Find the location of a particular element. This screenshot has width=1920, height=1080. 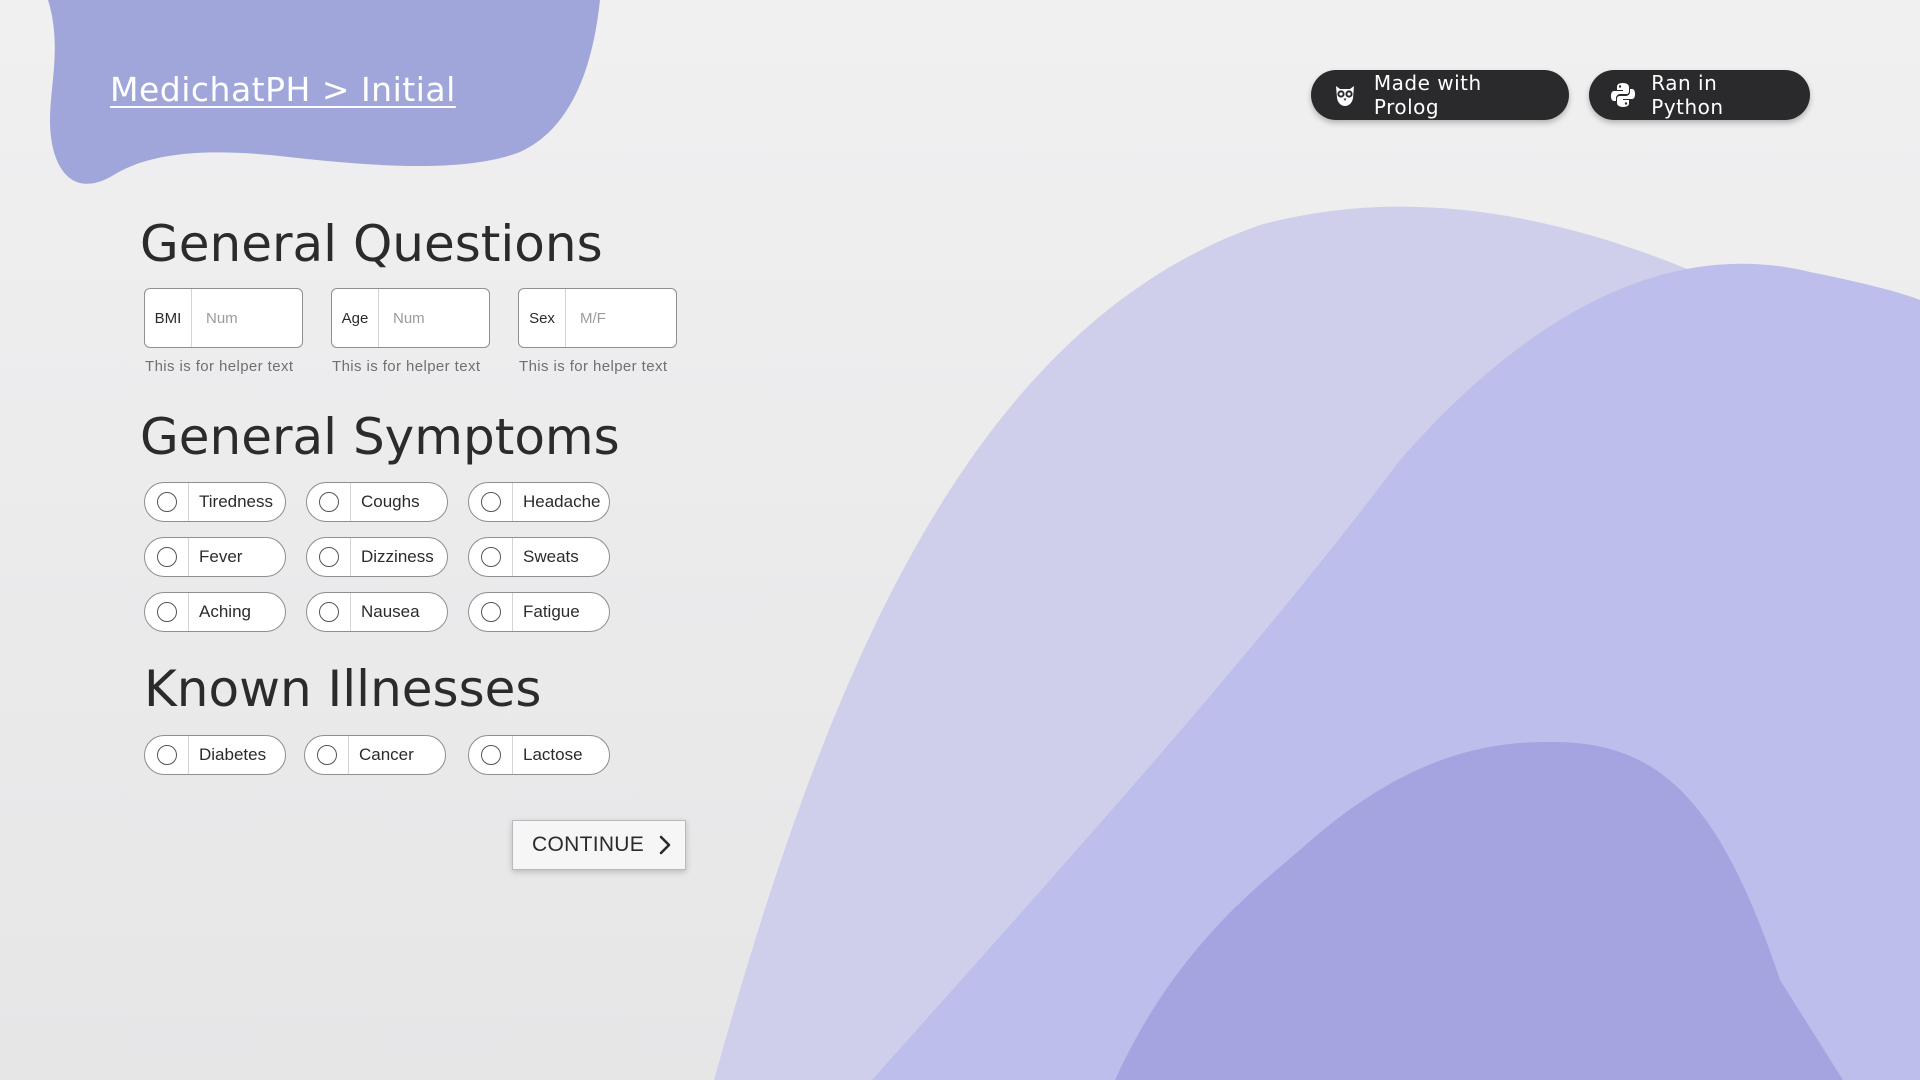

symptom-headache: Headache is located at coordinates (539, 502).